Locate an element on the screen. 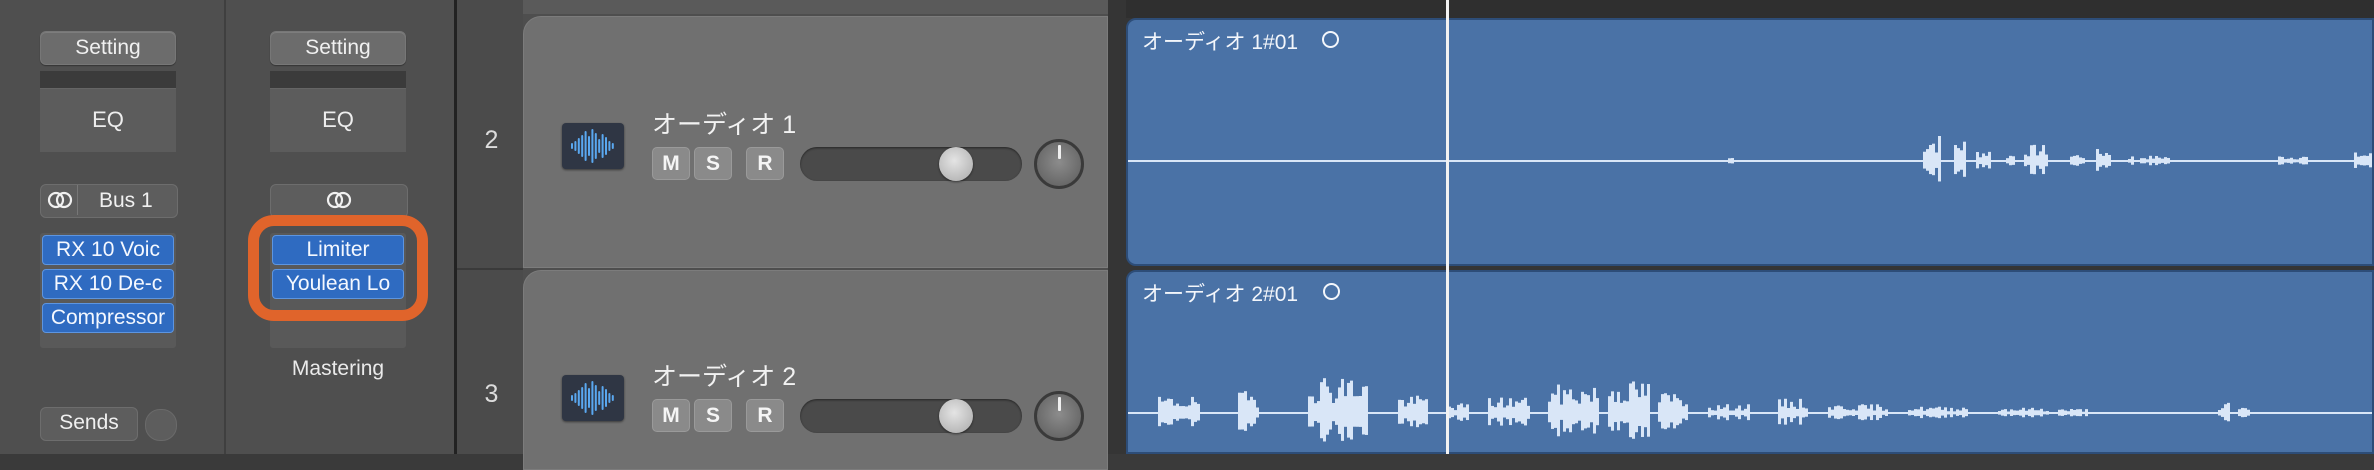 This screenshot has width=2374, height=470. track-number: 2 is located at coordinates (491, 140).